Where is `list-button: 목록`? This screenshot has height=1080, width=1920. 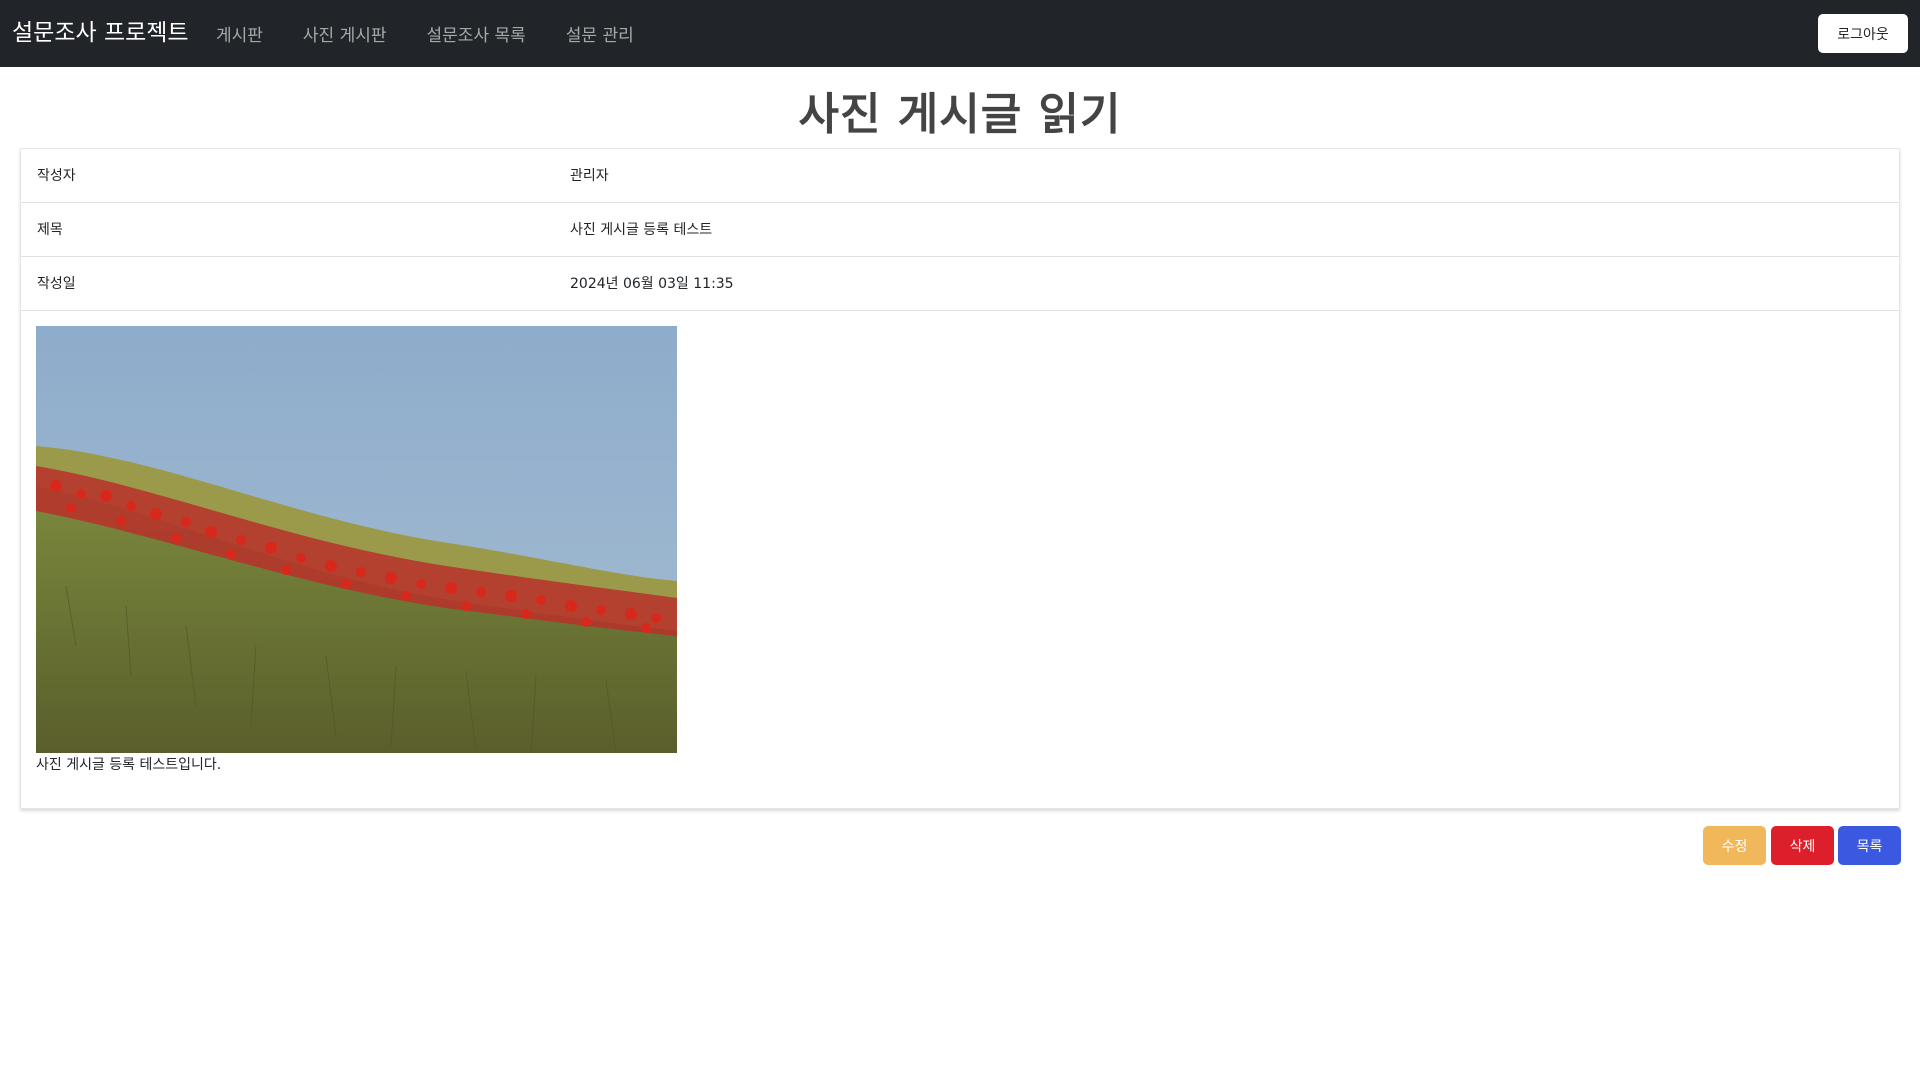
list-button: 목록 is located at coordinates (1869, 845).